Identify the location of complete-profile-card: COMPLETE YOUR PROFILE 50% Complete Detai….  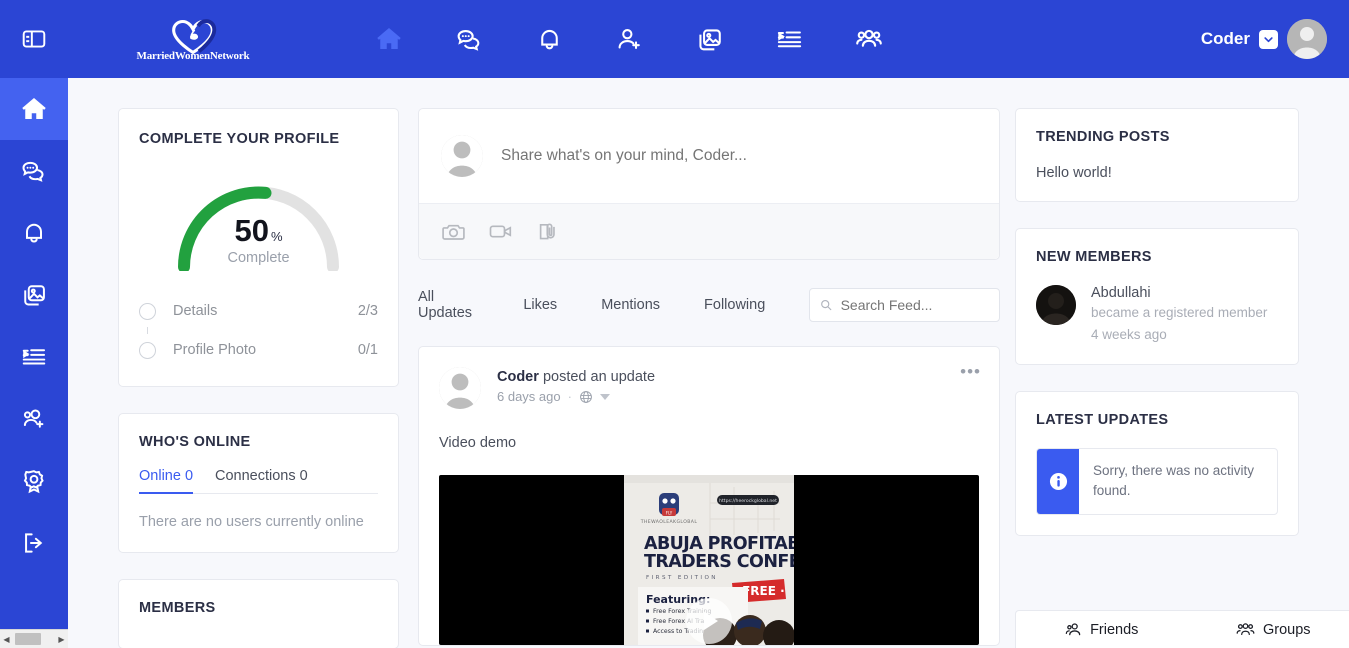
(258, 247).